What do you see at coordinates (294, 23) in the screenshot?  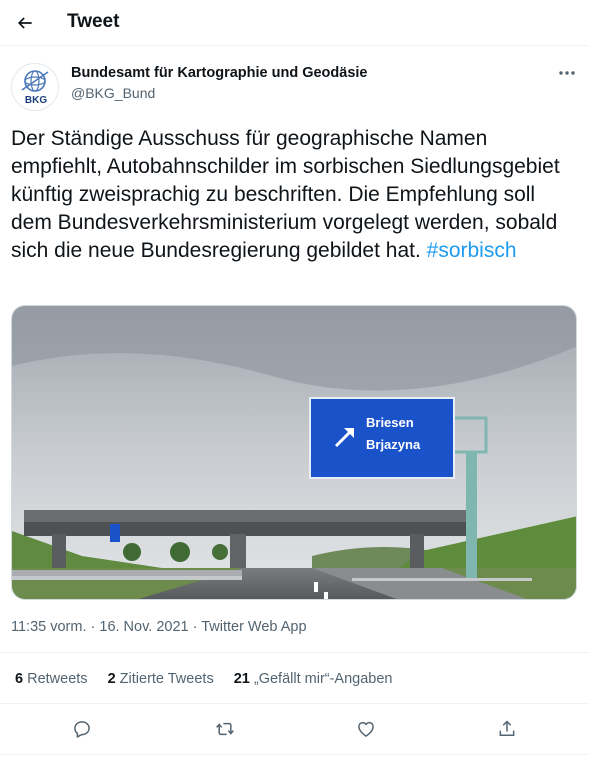 I see `header-bar: Tweet` at bounding box center [294, 23].